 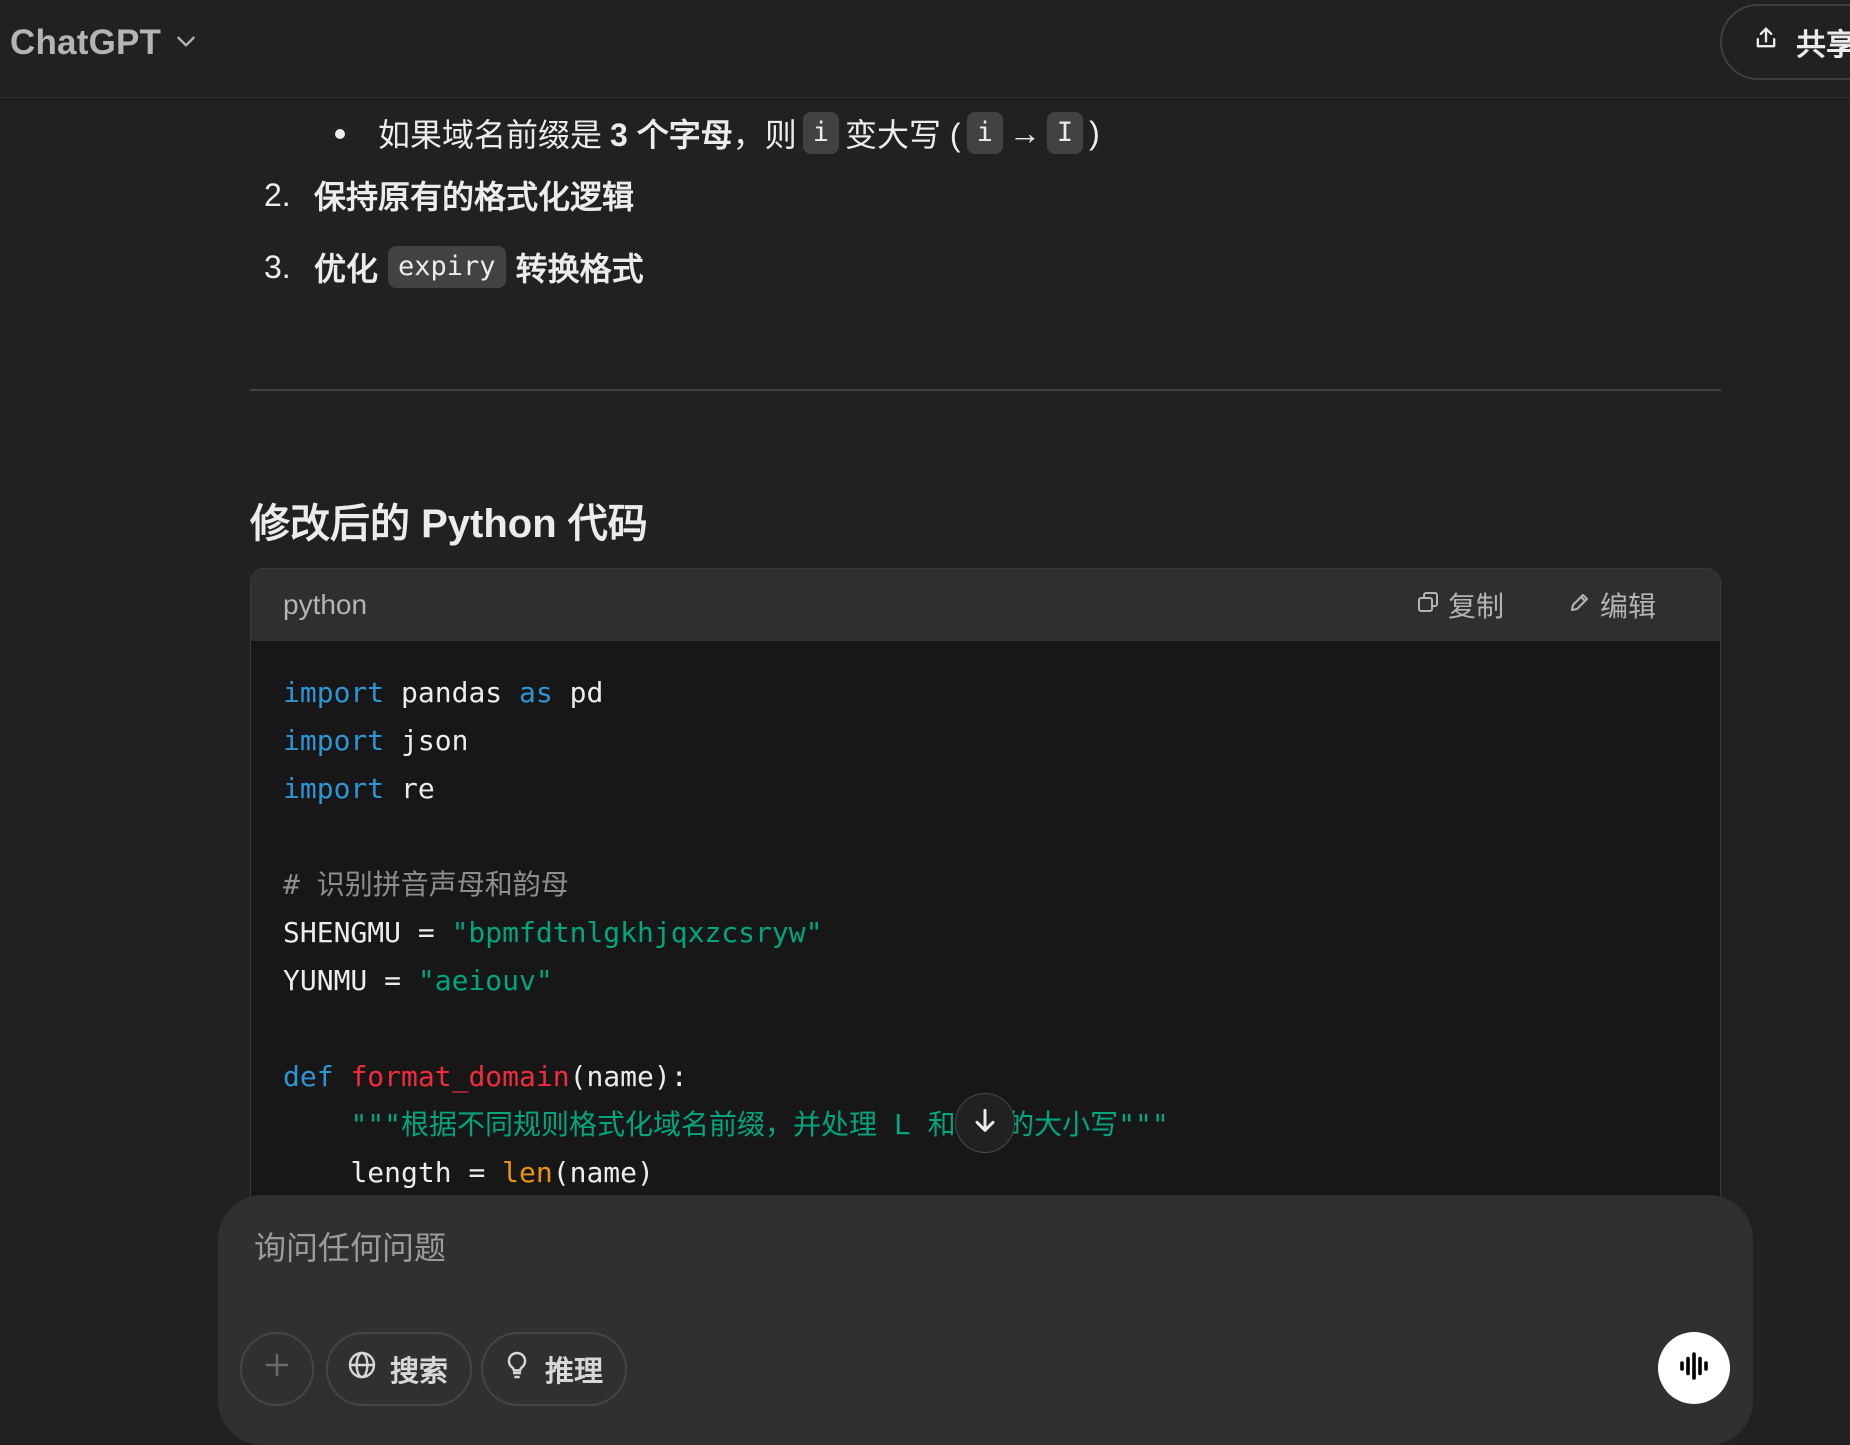 I want to click on code-text: pd, so click(x=578, y=692).